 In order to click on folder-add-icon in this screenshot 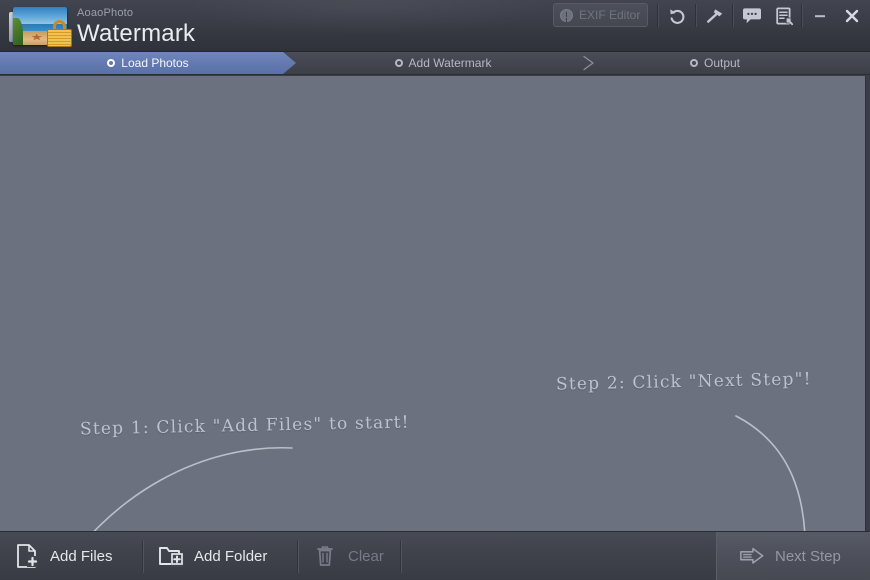, I will do `click(171, 556)`.